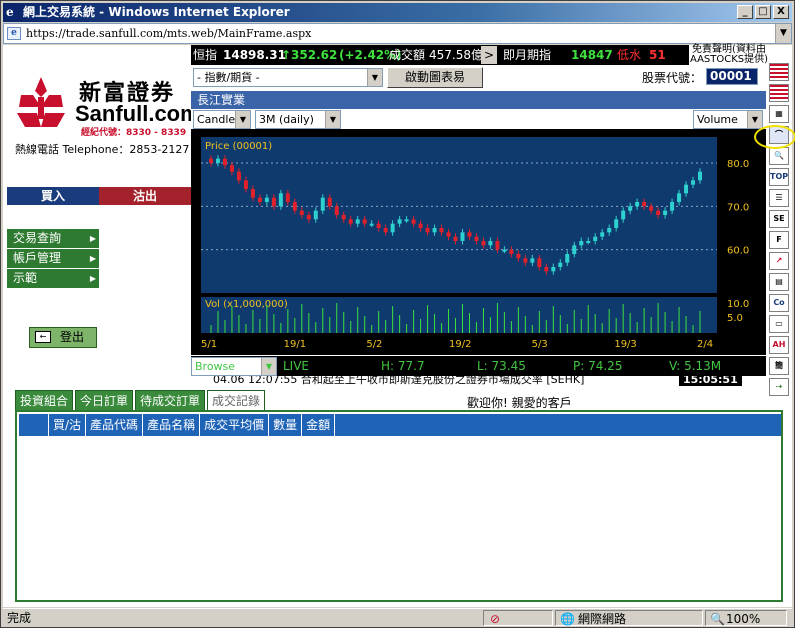 The width and height of the screenshot is (795, 628). What do you see at coordinates (53, 278) in the screenshot?
I see `menu-item-demo: 示範 ▶` at bounding box center [53, 278].